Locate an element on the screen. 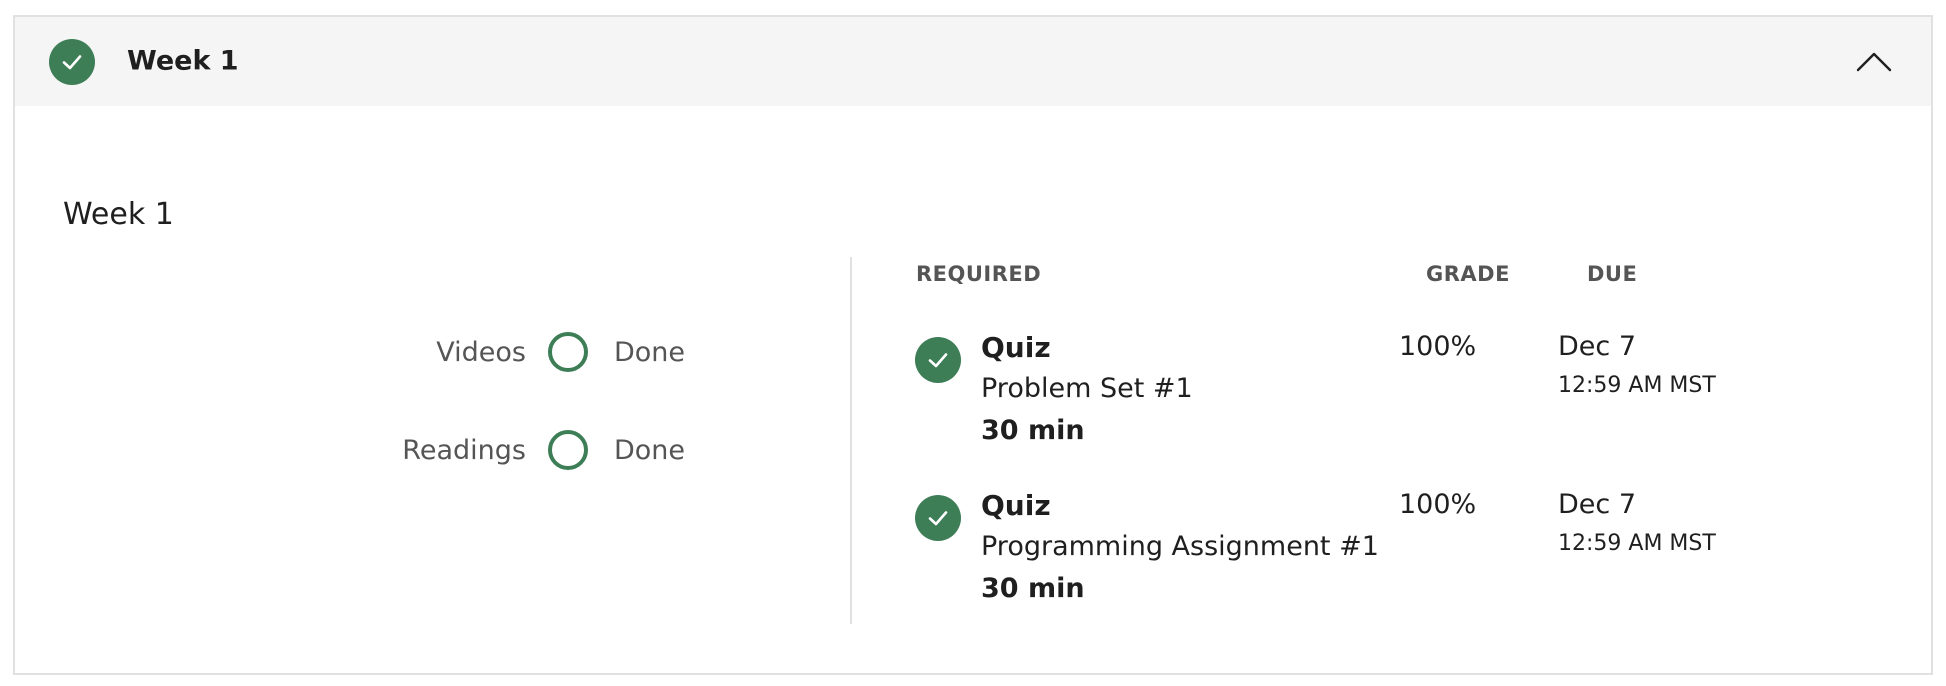 The image size is (1946, 686). progress-label: Readings is located at coordinates (464, 450).